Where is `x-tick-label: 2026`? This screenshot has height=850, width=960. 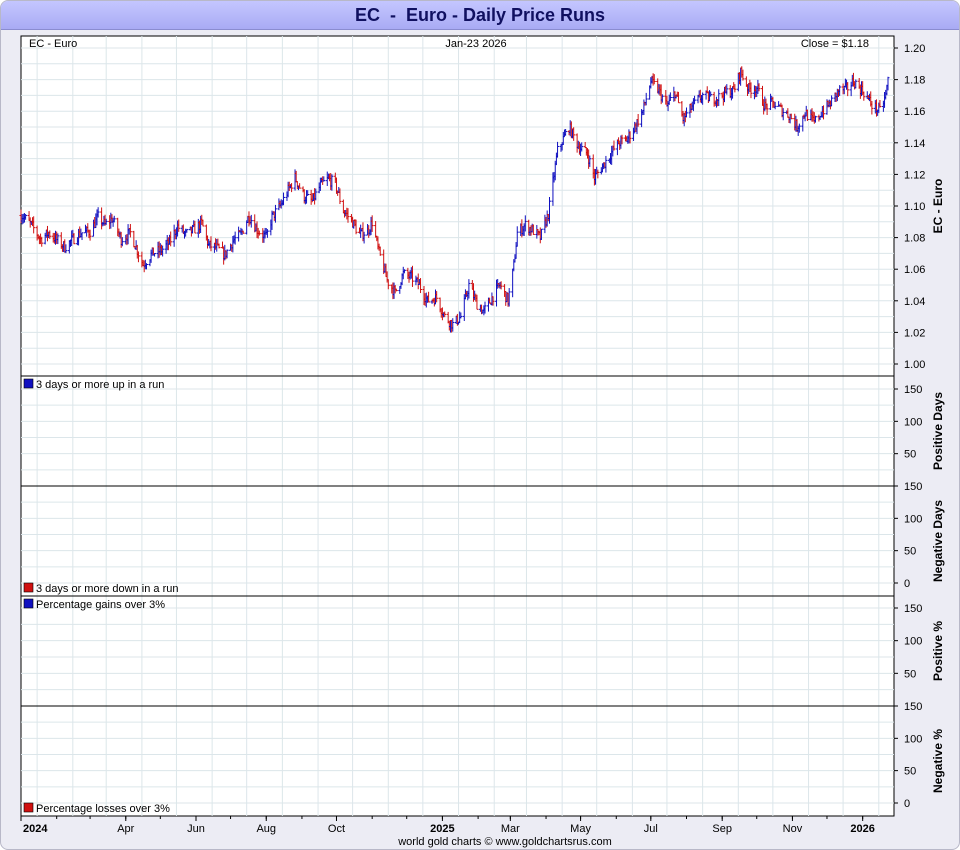
x-tick-label: 2026 is located at coordinates (862, 829).